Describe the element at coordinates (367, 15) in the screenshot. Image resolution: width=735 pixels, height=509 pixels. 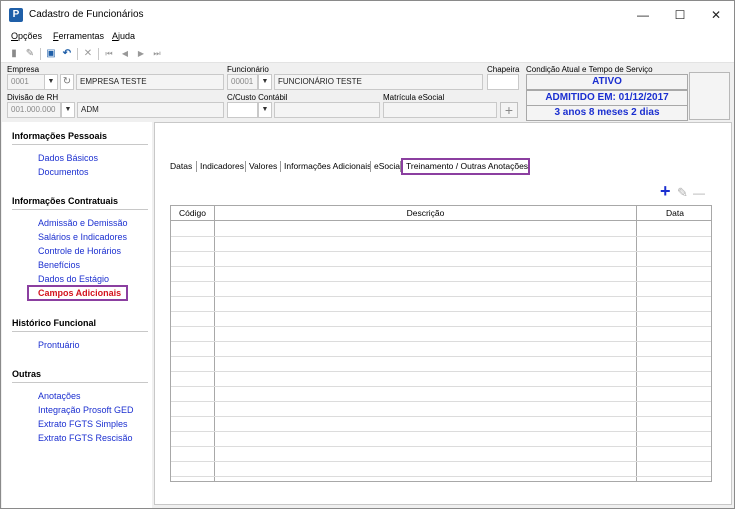
I see `title-bar: P Cadastro de Funcionários — ☐ ✕` at that location.